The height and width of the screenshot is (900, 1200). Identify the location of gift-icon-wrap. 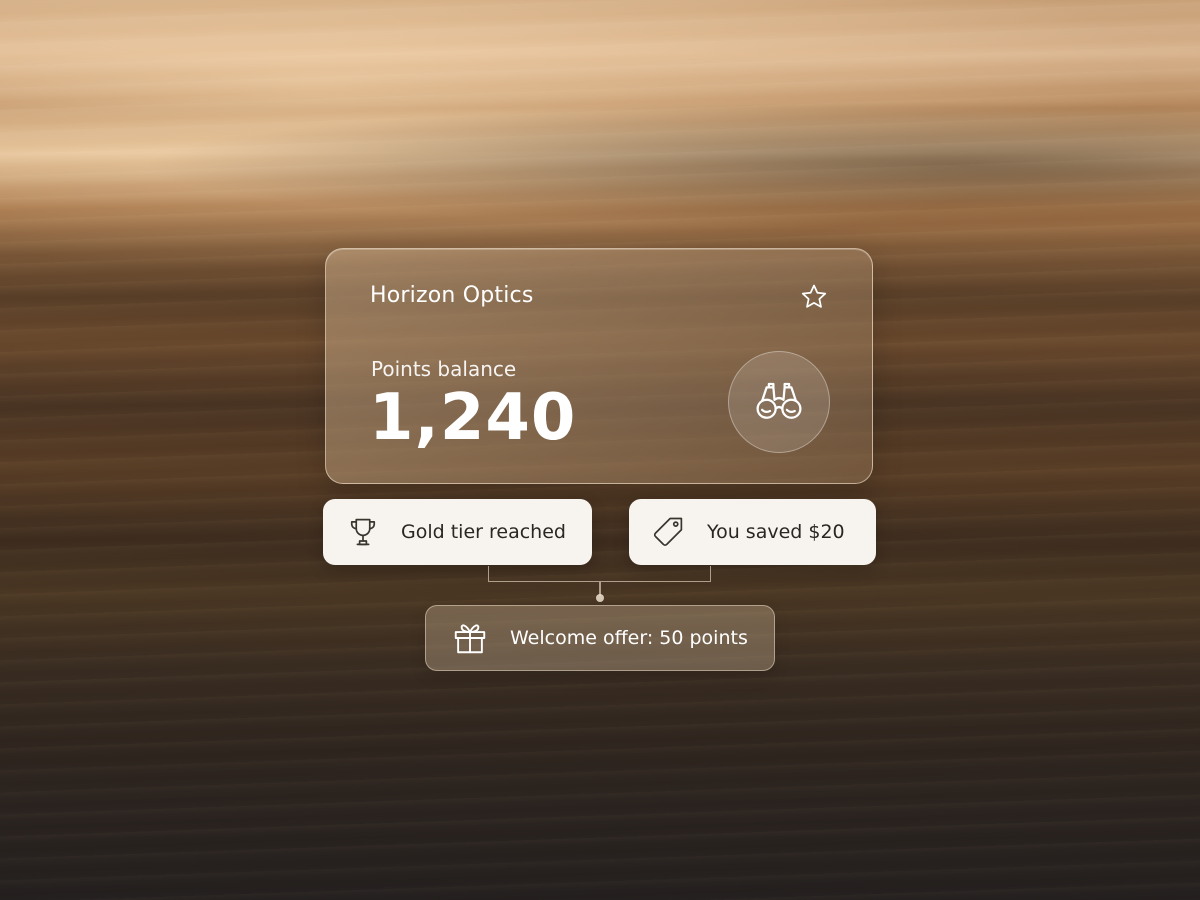
(470, 638).